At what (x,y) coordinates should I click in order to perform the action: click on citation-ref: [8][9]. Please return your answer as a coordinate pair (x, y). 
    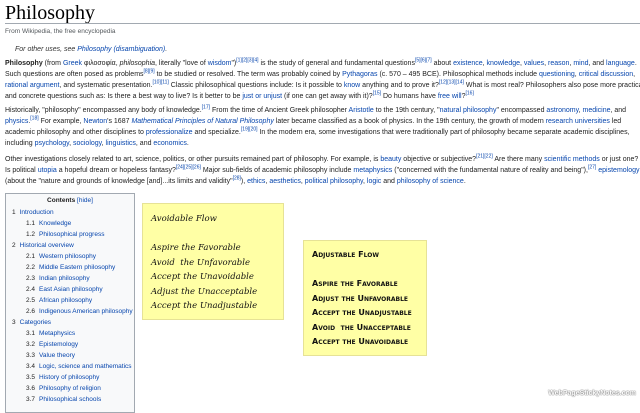
    Looking at the image, I should click on (149, 72).